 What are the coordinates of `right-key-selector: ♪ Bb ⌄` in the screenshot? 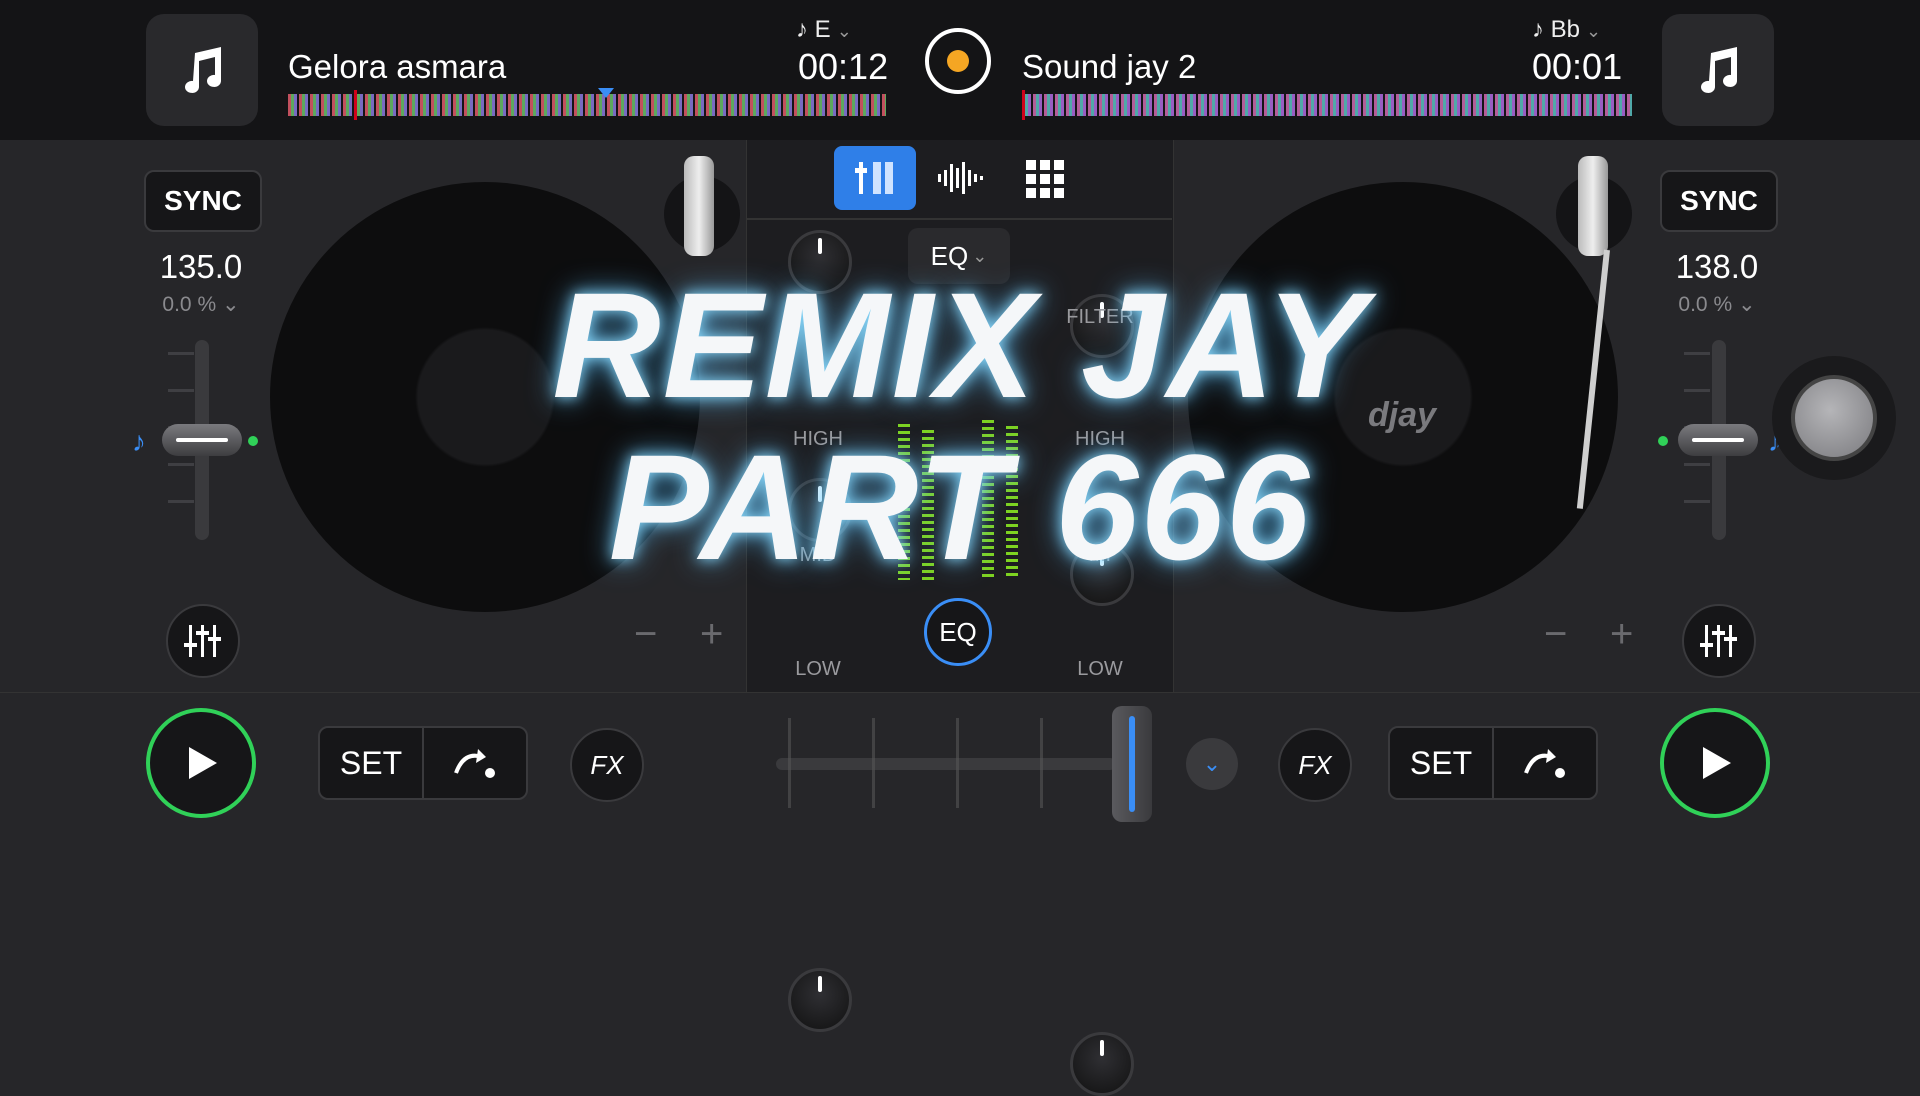 It's located at (1566, 30).